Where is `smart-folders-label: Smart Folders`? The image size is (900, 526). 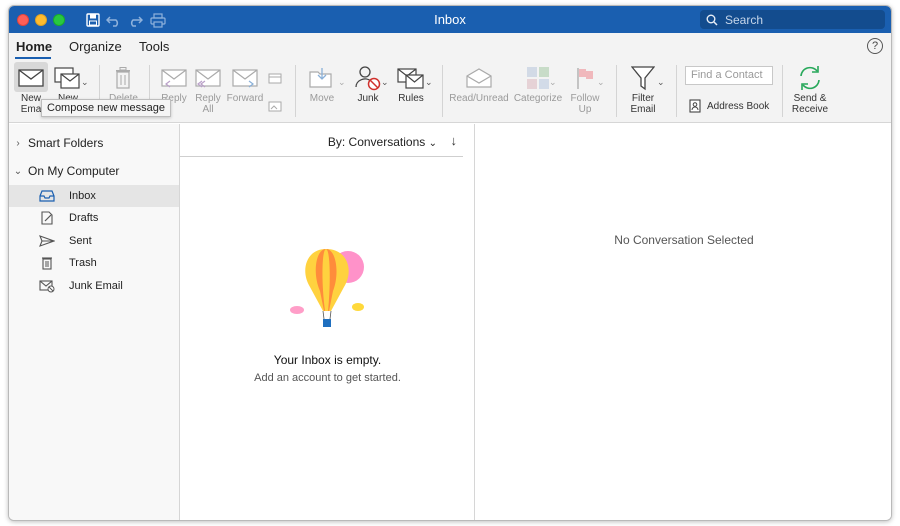
smart-folders-label: Smart Folders is located at coordinates (66, 143).